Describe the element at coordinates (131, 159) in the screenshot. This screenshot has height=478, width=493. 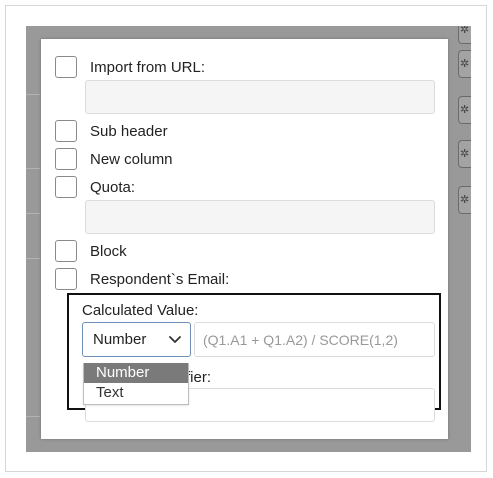
I see `new-column-label: New column` at that location.